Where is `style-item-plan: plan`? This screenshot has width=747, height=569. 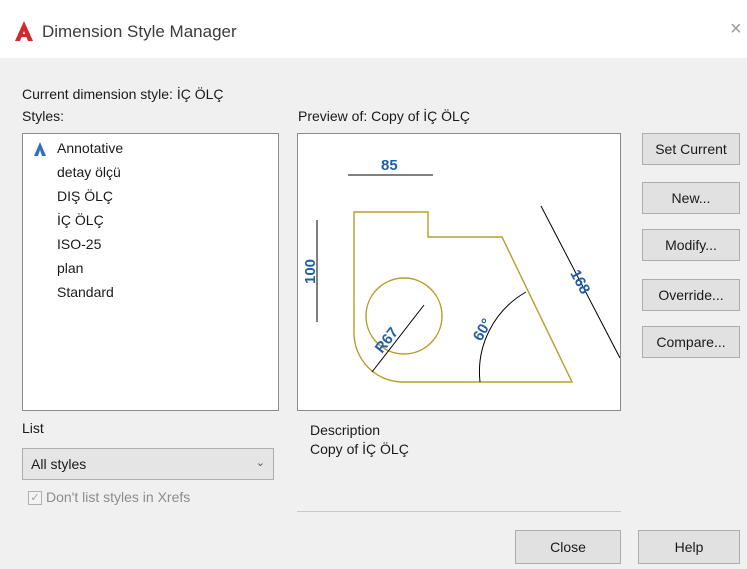
style-item-plan: plan is located at coordinates (70, 268).